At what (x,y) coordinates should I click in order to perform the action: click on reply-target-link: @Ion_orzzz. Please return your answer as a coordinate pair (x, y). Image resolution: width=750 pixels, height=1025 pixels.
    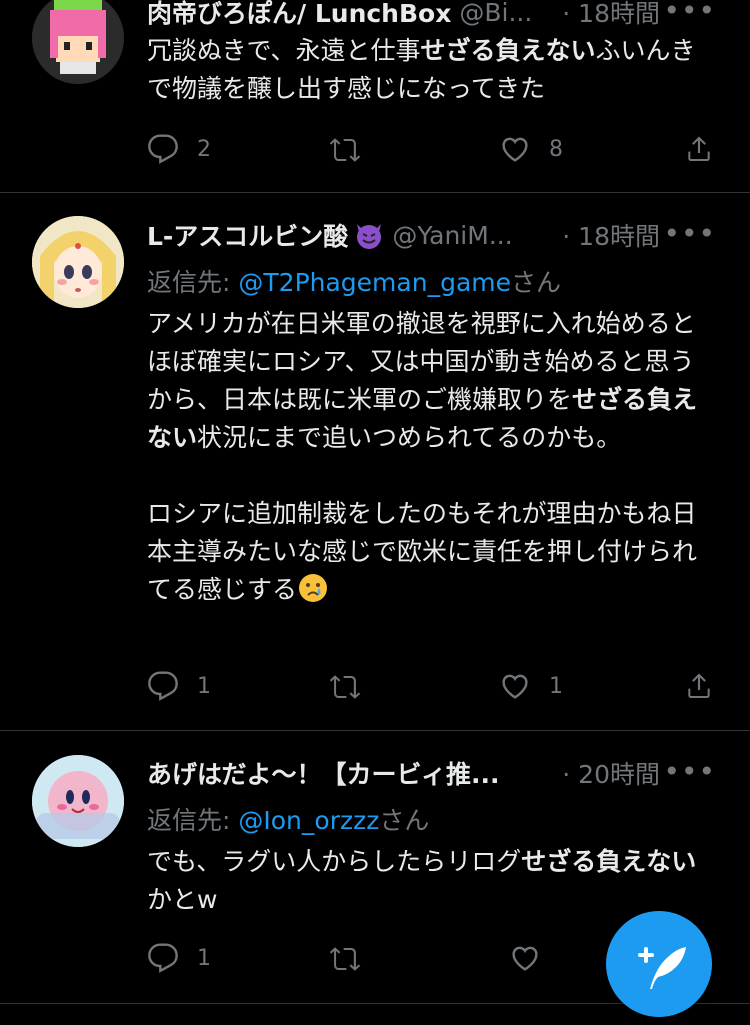
    Looking at the image, I should click on (308, 820).